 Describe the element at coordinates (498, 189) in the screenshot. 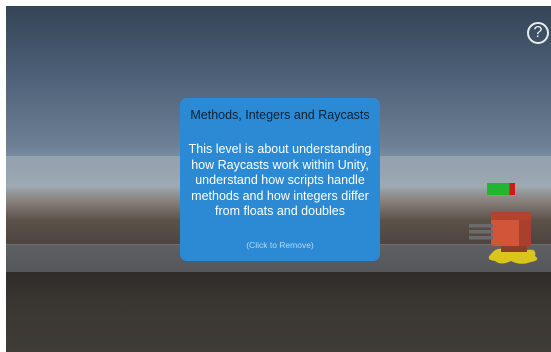

I see `health-bar-fill` at that location.